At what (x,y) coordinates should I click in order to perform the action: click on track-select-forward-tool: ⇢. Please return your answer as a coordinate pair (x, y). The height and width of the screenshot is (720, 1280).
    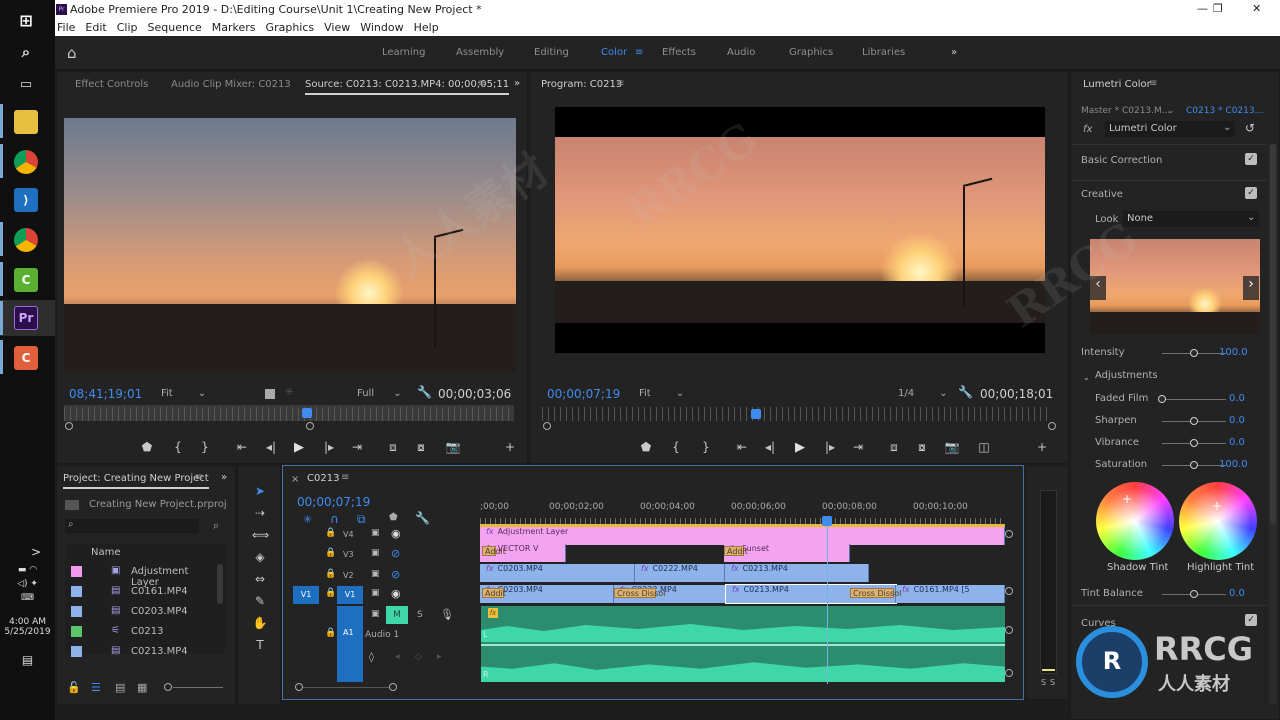
    Looking at the image, I should click on (260, 513).